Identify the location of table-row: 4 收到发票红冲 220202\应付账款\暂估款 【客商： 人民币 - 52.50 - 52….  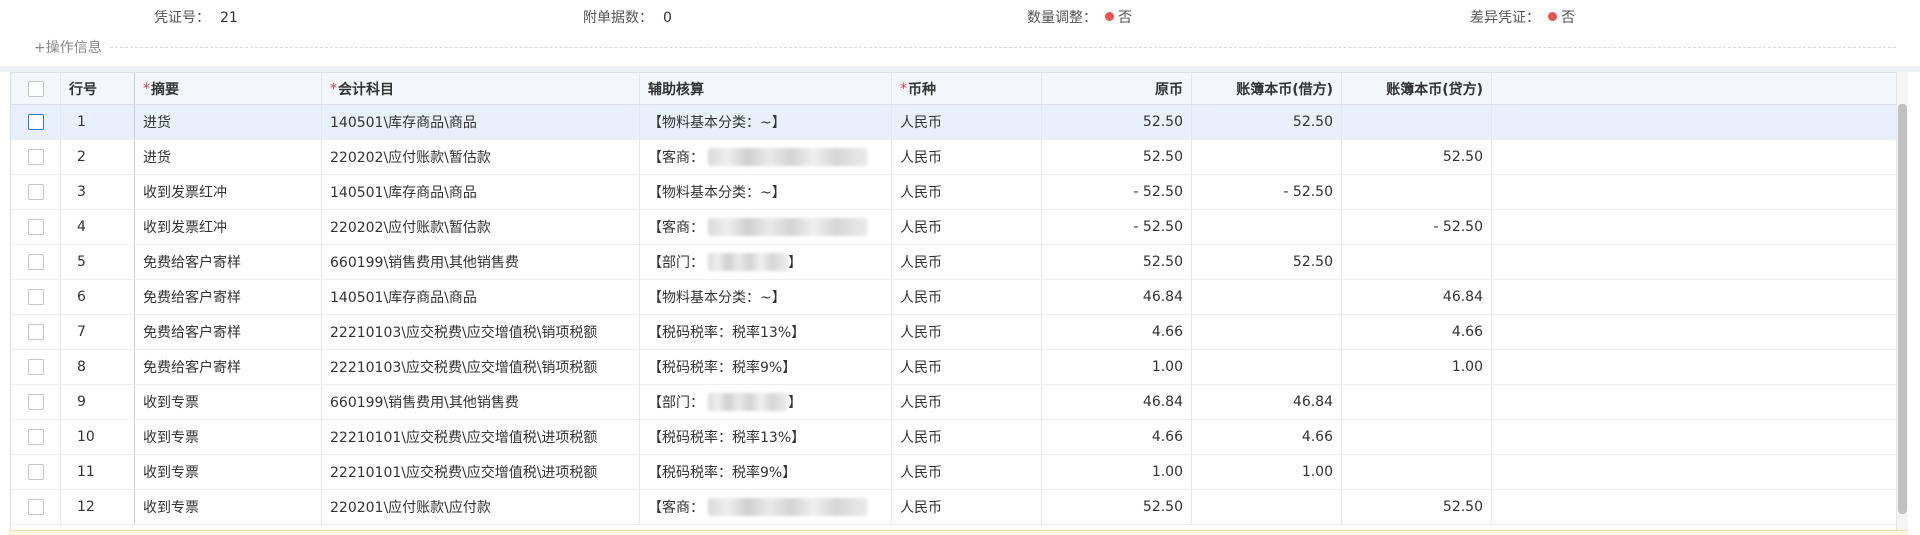
(956, 227).